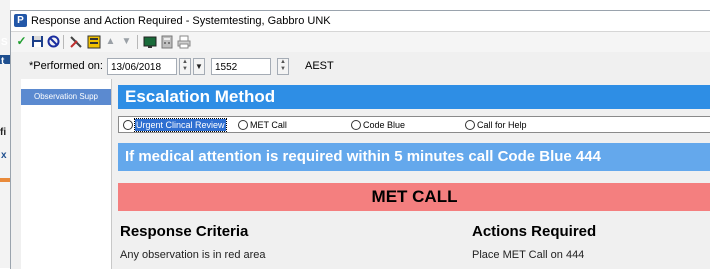 This screenshot has height=269, width=710. Describe the element at coordinates (199, 66) in the screenshot. I see `date-dropdown-button: ▼` at that location.